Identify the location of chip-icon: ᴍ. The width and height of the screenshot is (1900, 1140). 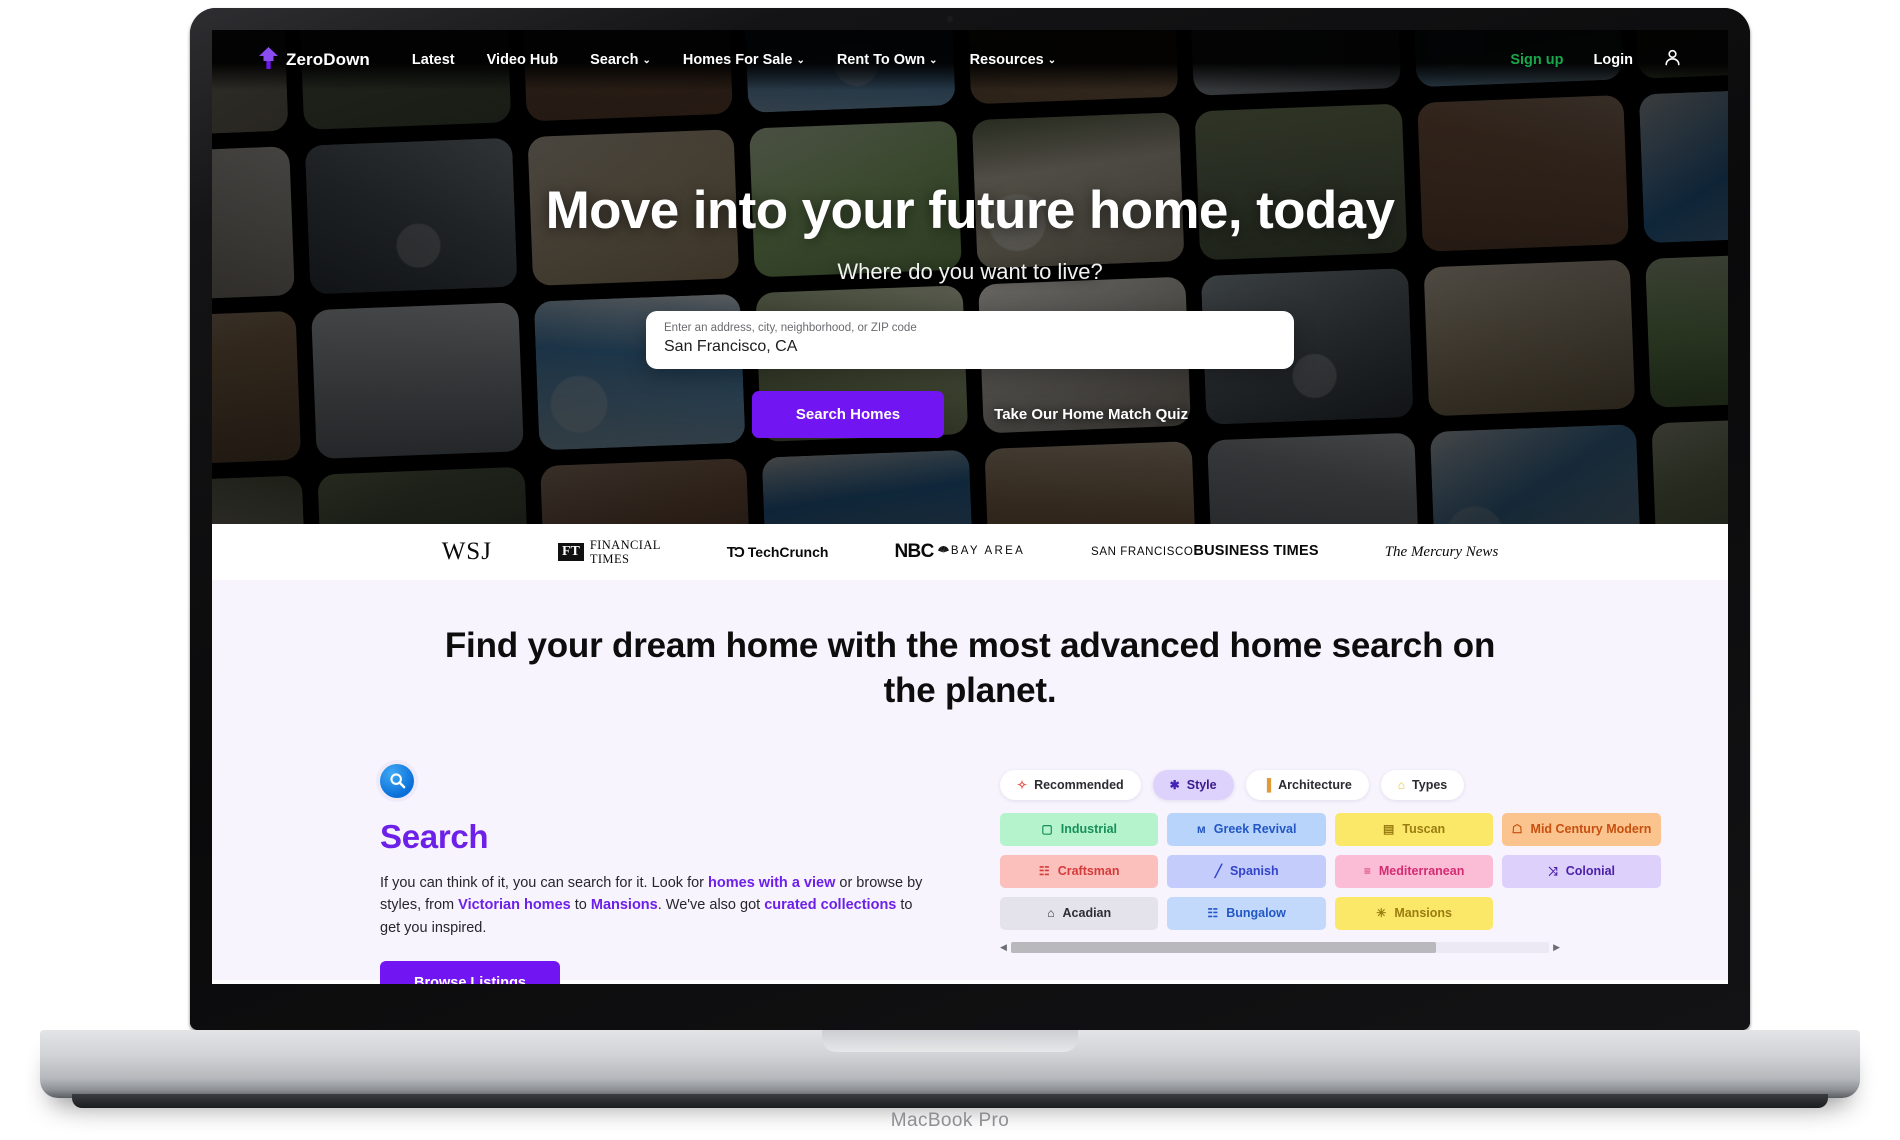
(1201, 829).